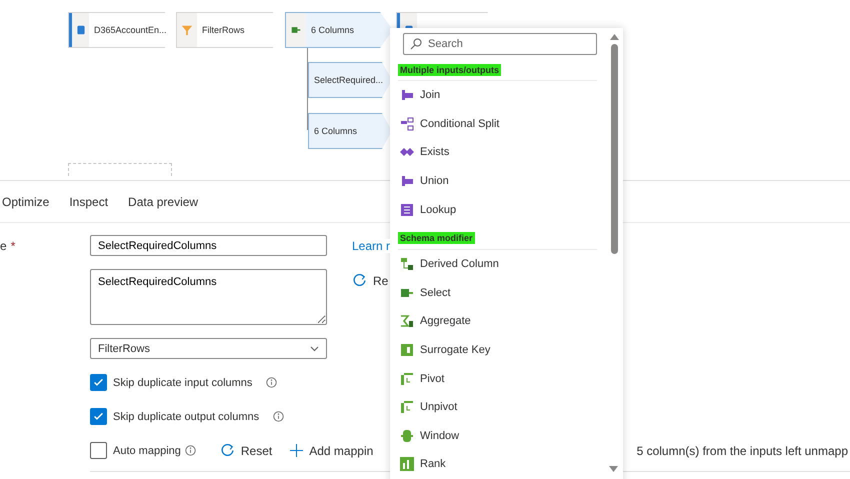 Image resolution: width=850 pixels, height=479 pixels. I want to click on menu-item: Aggregate, so click(497, 321).